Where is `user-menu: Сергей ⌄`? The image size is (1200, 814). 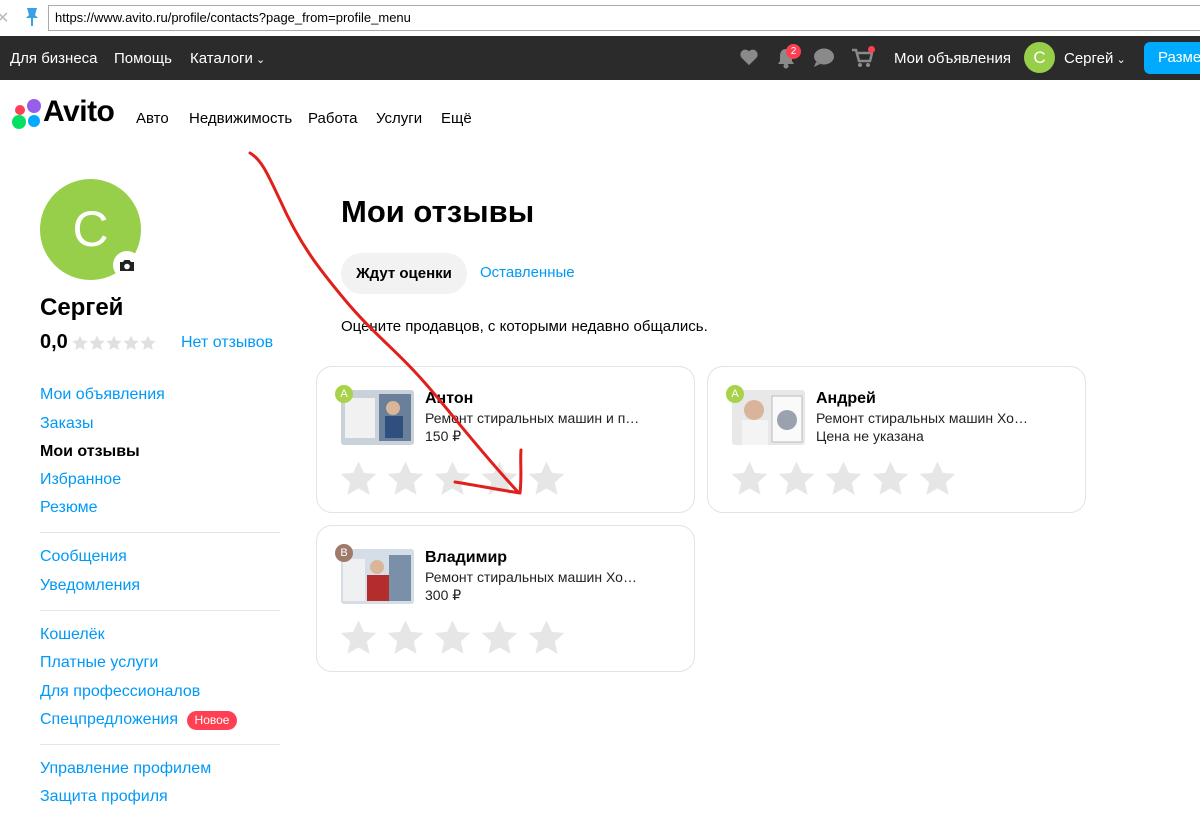
user-menu: Сергей ⌄ is located at coordinates (1095, 58).